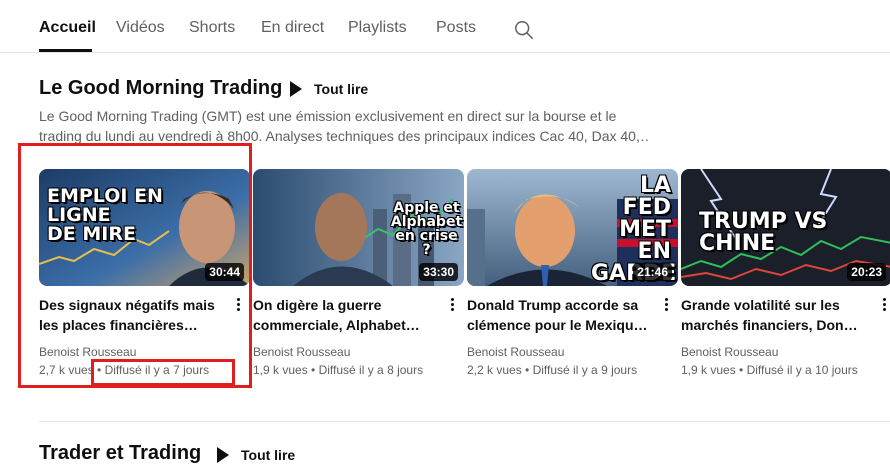 The height and width of the screenshot is (466, 890). Describe the element at coordinates (338, 370) in the screenshot. I see `video-meta: 1,9 k vues • Diffusé il y a 8 jours` at that location.